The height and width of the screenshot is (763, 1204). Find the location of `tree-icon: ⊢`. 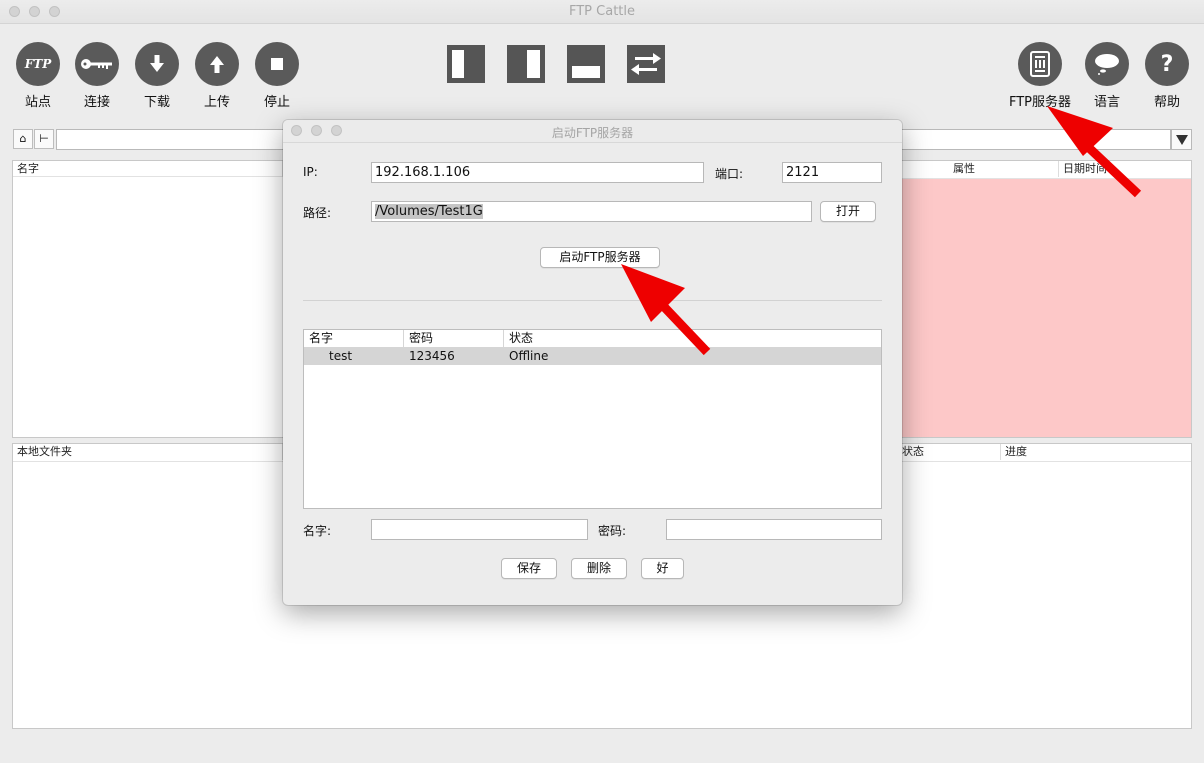

tree-icon: ⊢ is located at coordinates (44, 139).